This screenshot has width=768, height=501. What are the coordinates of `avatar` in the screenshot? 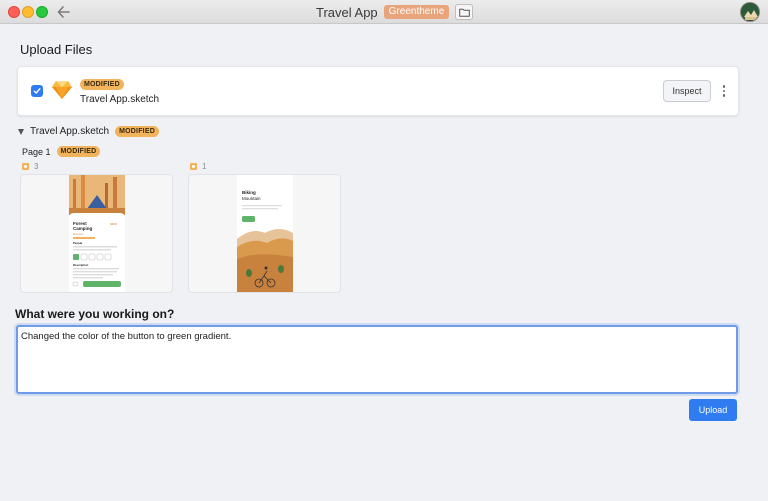 It's located at (750, 12).